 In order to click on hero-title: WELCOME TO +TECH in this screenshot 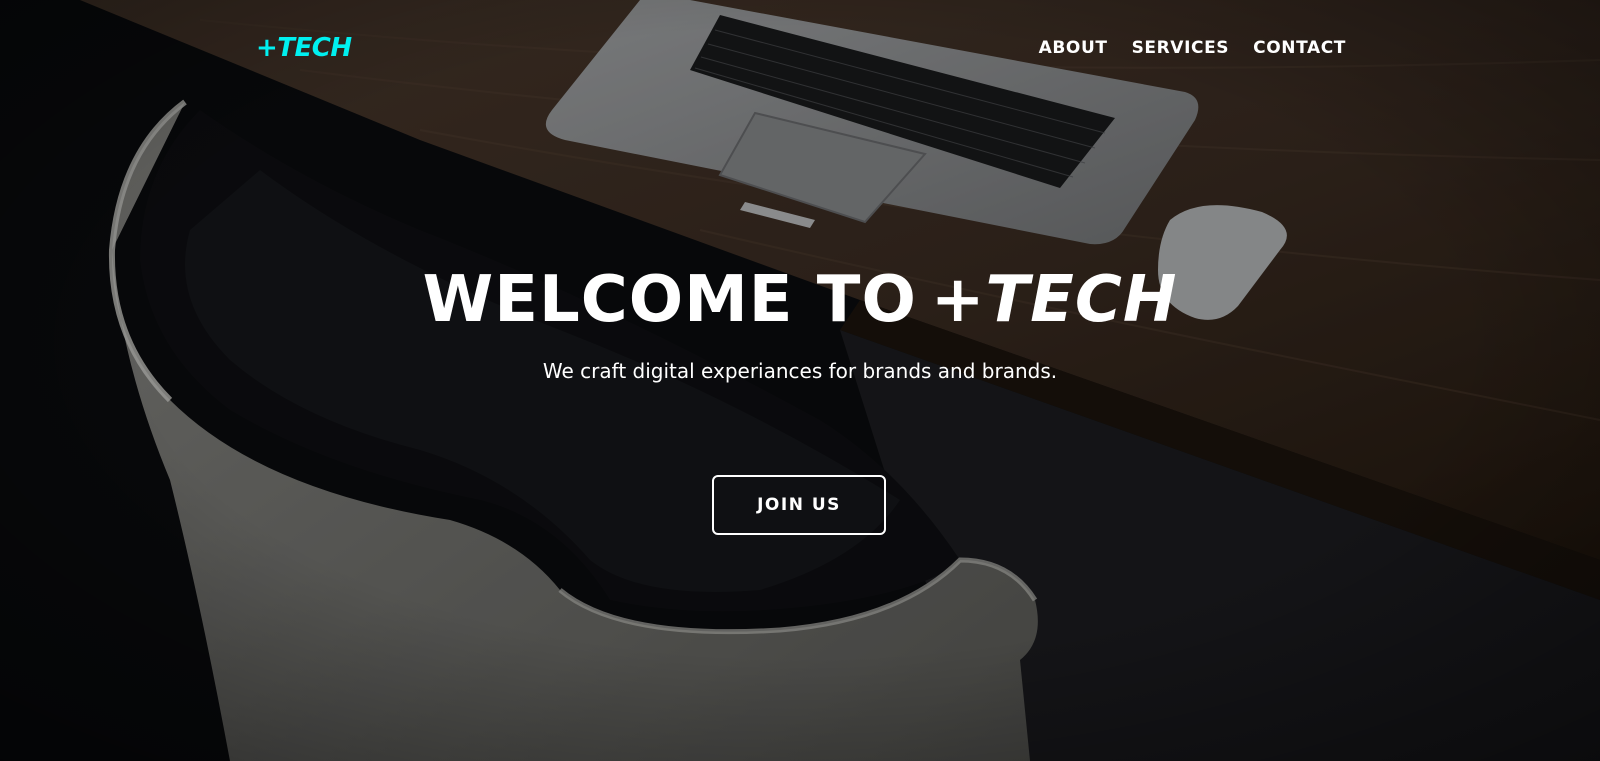, I will do `click(800, 300)`.